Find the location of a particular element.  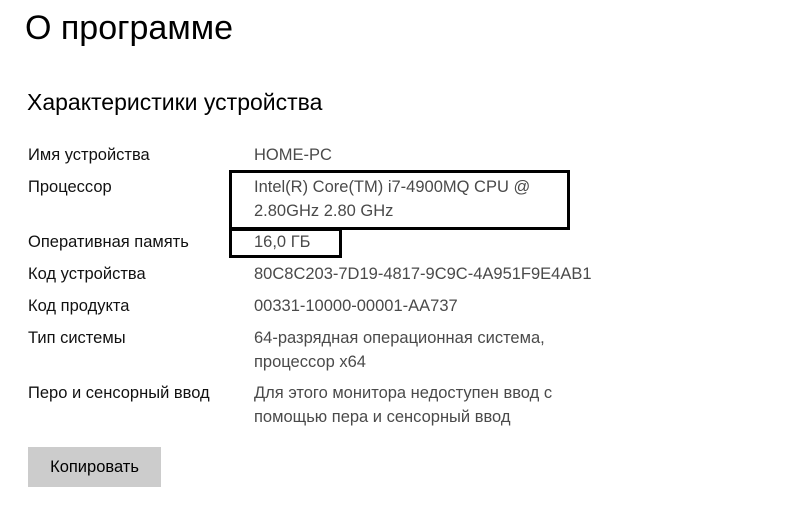

device-id-label: Код устройства is located at coordinates (87, 274).